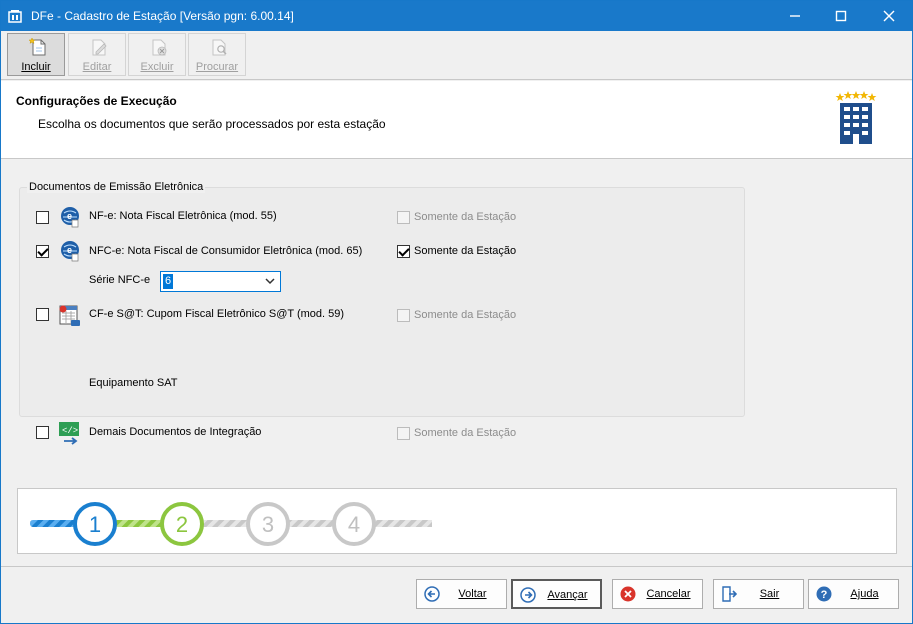 The width and height of the screenshot is (913, 624). What do you see at coordinates (528, 595) in the screenshot?
I see `arrow-right-circle-icon` at bounding box center [528, 595].